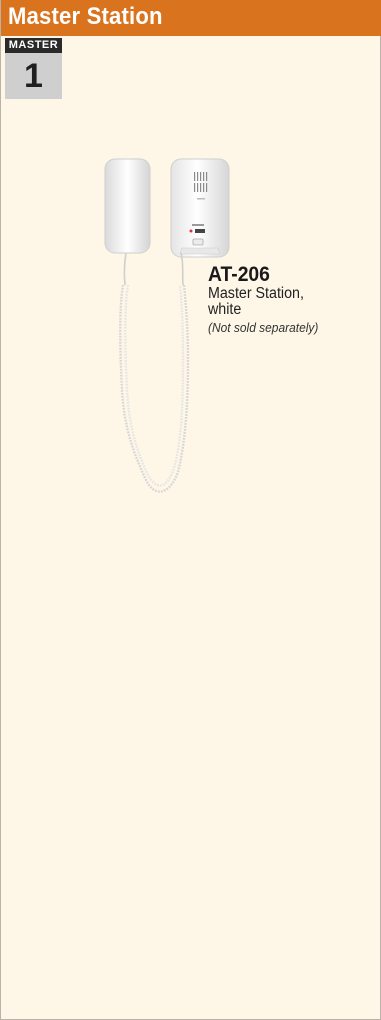  Describe the element at coordinates (191, 18) in the screenshot. I see `section-header: Master Station` at that location.